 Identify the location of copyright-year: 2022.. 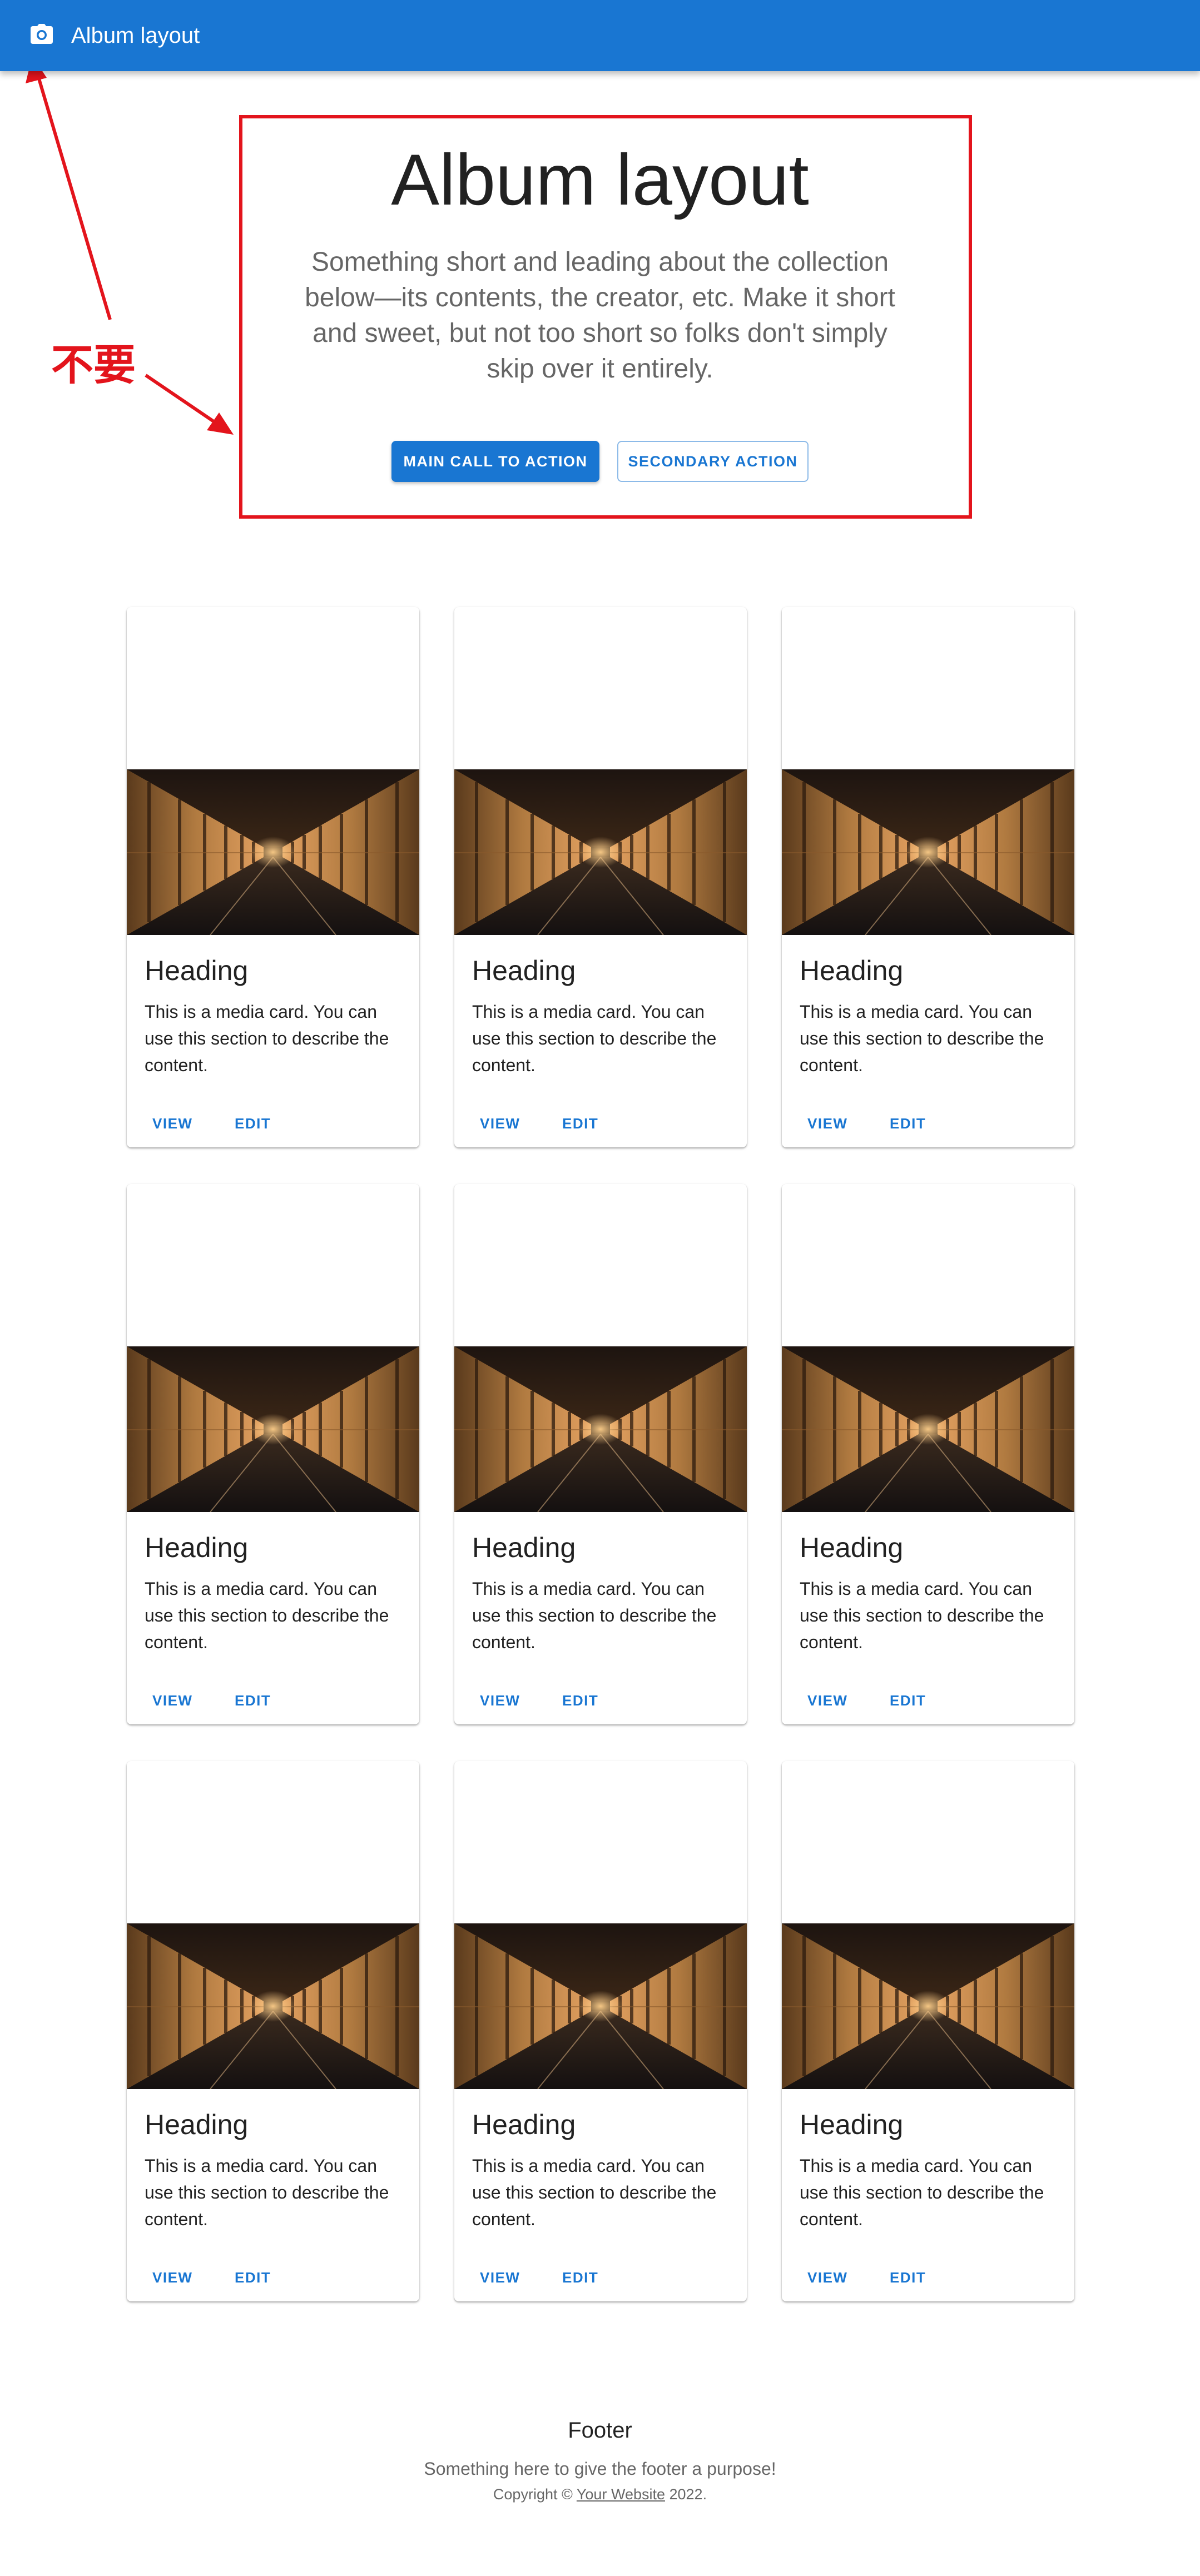
(686, 2495).